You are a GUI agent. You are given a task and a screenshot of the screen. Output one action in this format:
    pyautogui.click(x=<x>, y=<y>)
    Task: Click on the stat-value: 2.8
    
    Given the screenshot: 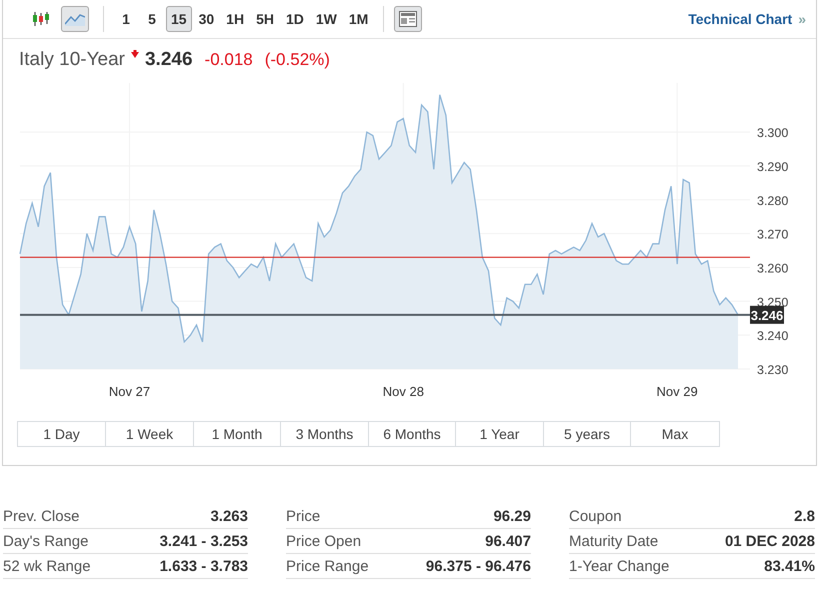 What is the action you would take?
    pyautogui.click(x=804, y=516)
    